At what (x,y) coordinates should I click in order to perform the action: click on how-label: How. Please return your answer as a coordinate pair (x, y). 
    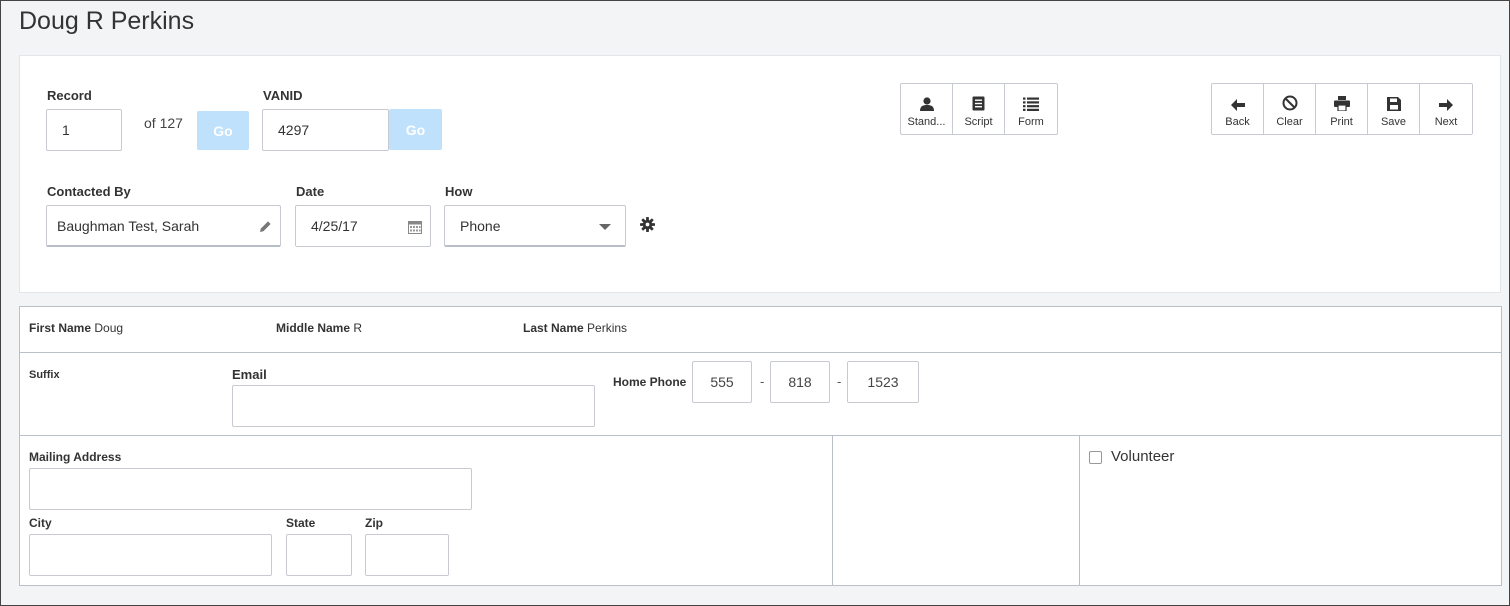
    Looking at the image, I should click on (459, 191).